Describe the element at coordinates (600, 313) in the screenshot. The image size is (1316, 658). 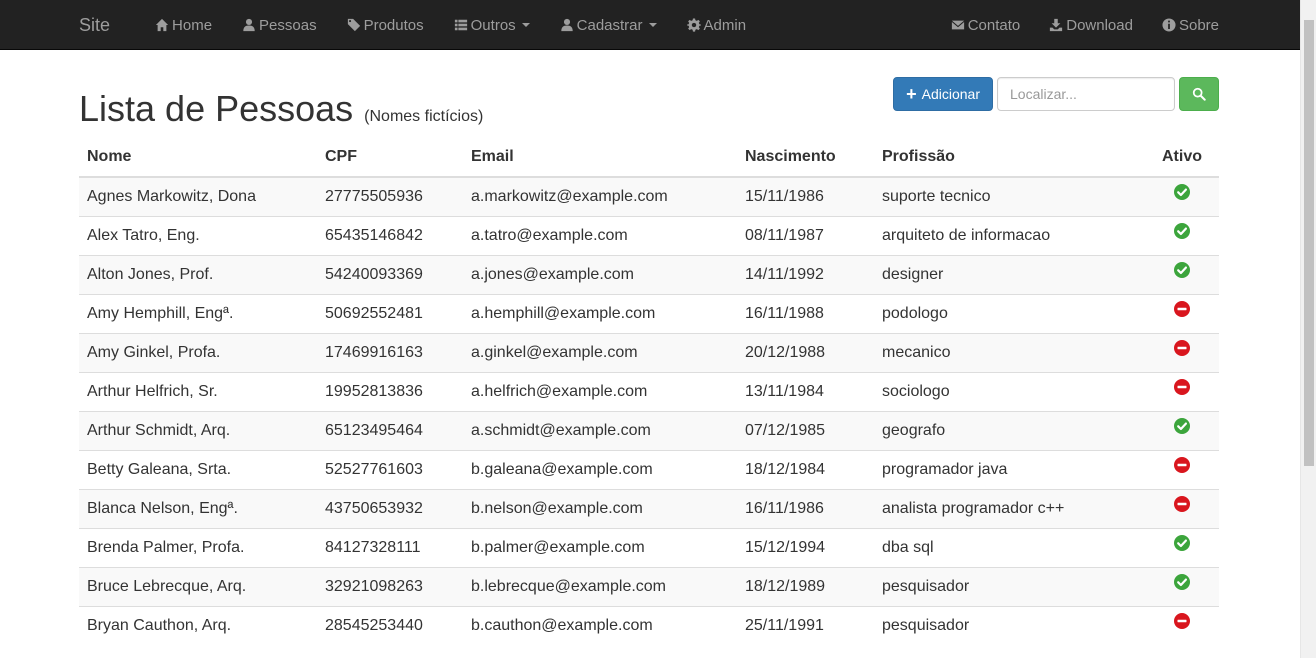
I see `cell-email: a.hemphill@example.com` at that location.